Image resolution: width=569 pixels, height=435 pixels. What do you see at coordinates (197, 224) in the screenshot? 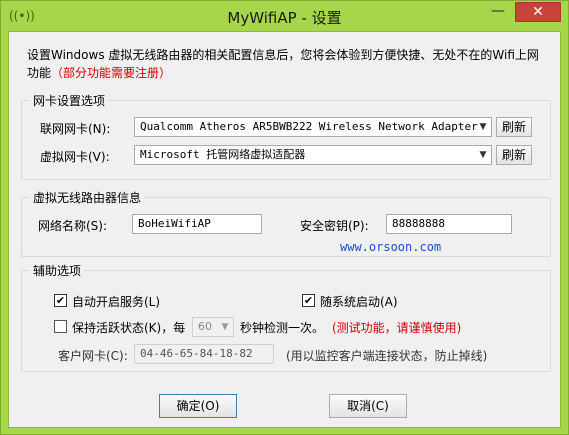
I see `ssid-input: BoHeiWifiAP` at bounding box center [197, 224].